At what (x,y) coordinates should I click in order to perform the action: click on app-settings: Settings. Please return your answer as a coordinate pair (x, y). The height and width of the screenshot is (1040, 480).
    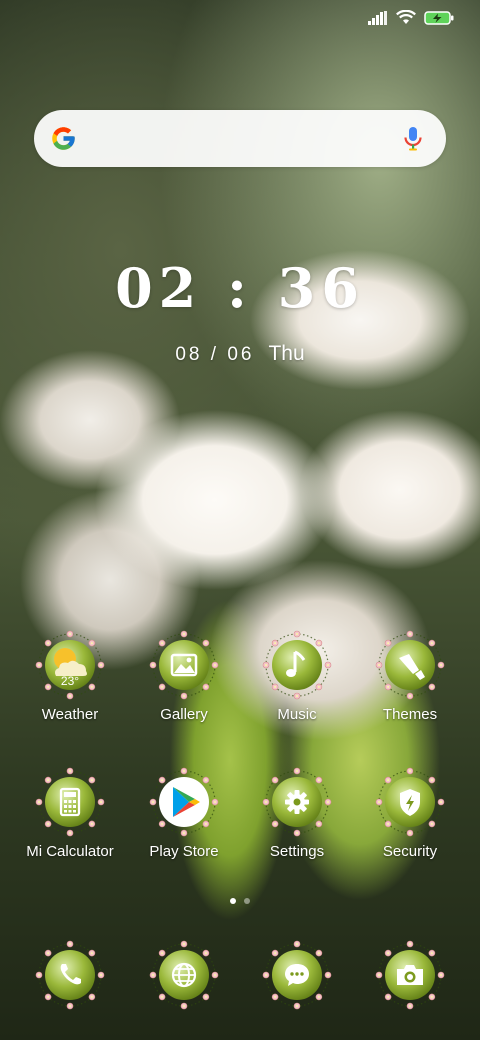
    Looking at the image, I should click on (297, 813).